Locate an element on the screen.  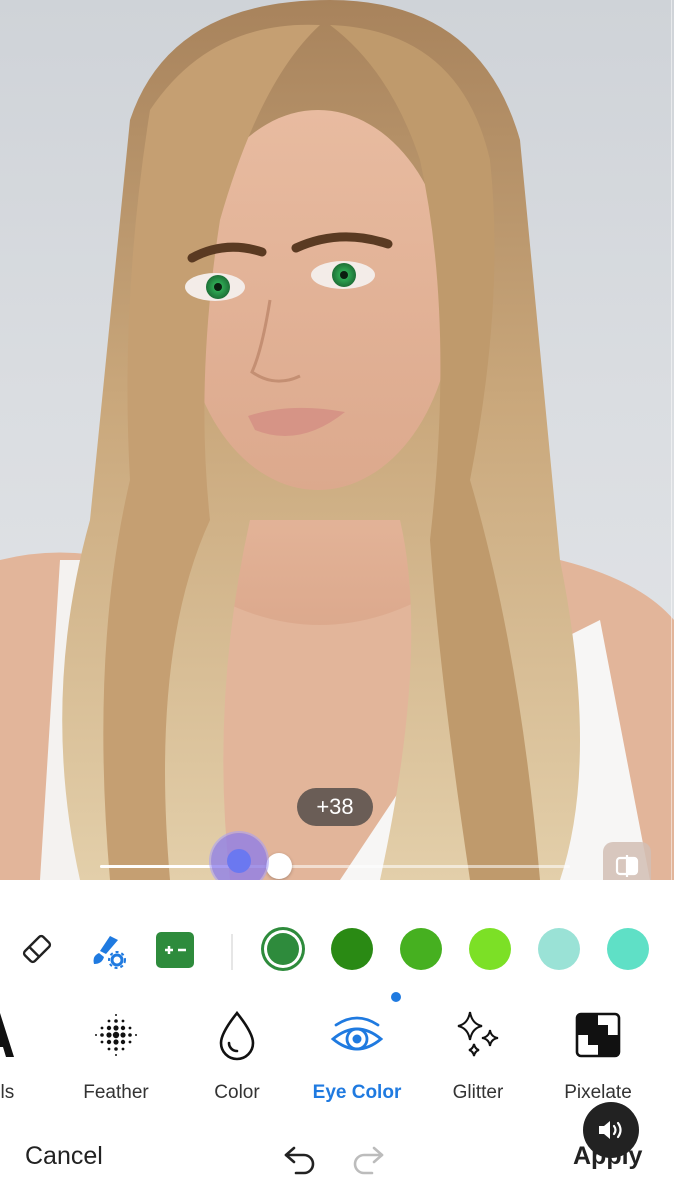
details-icon is located at coordinates (7, 1035).